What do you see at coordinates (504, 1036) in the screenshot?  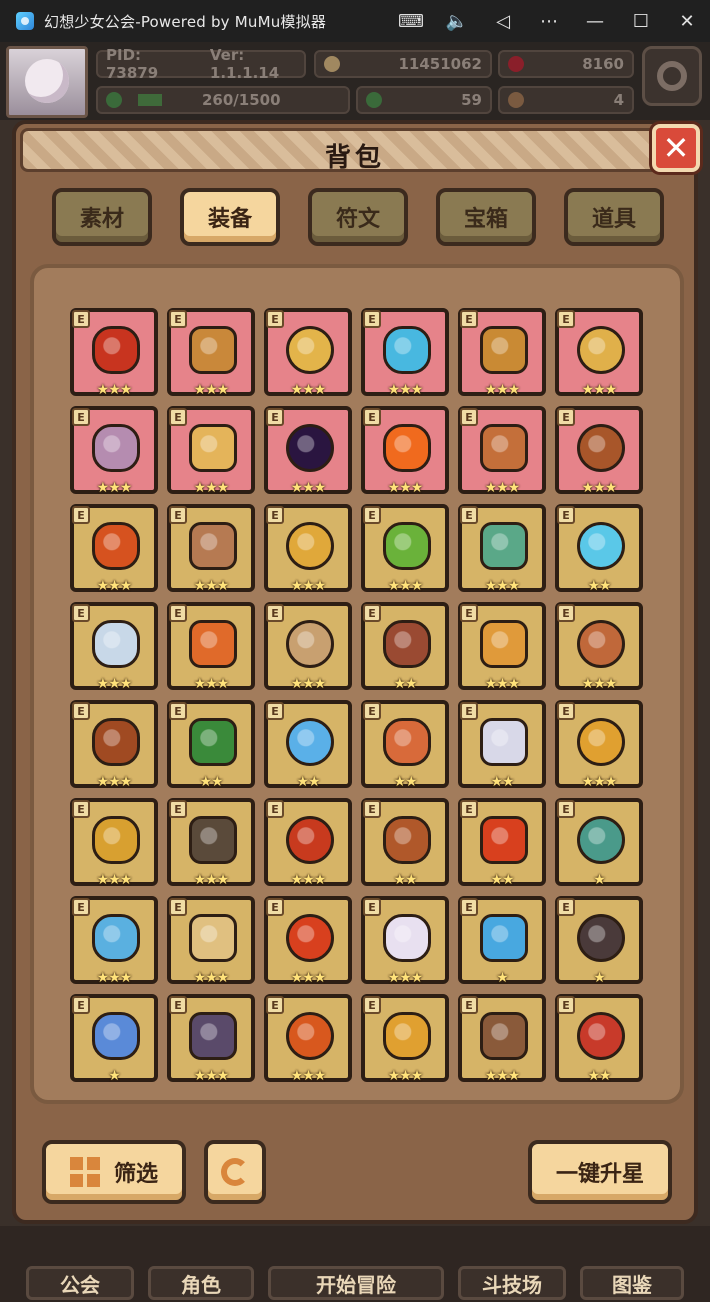 I see `gem-ring-icon` at bounding box center [504, 1036].